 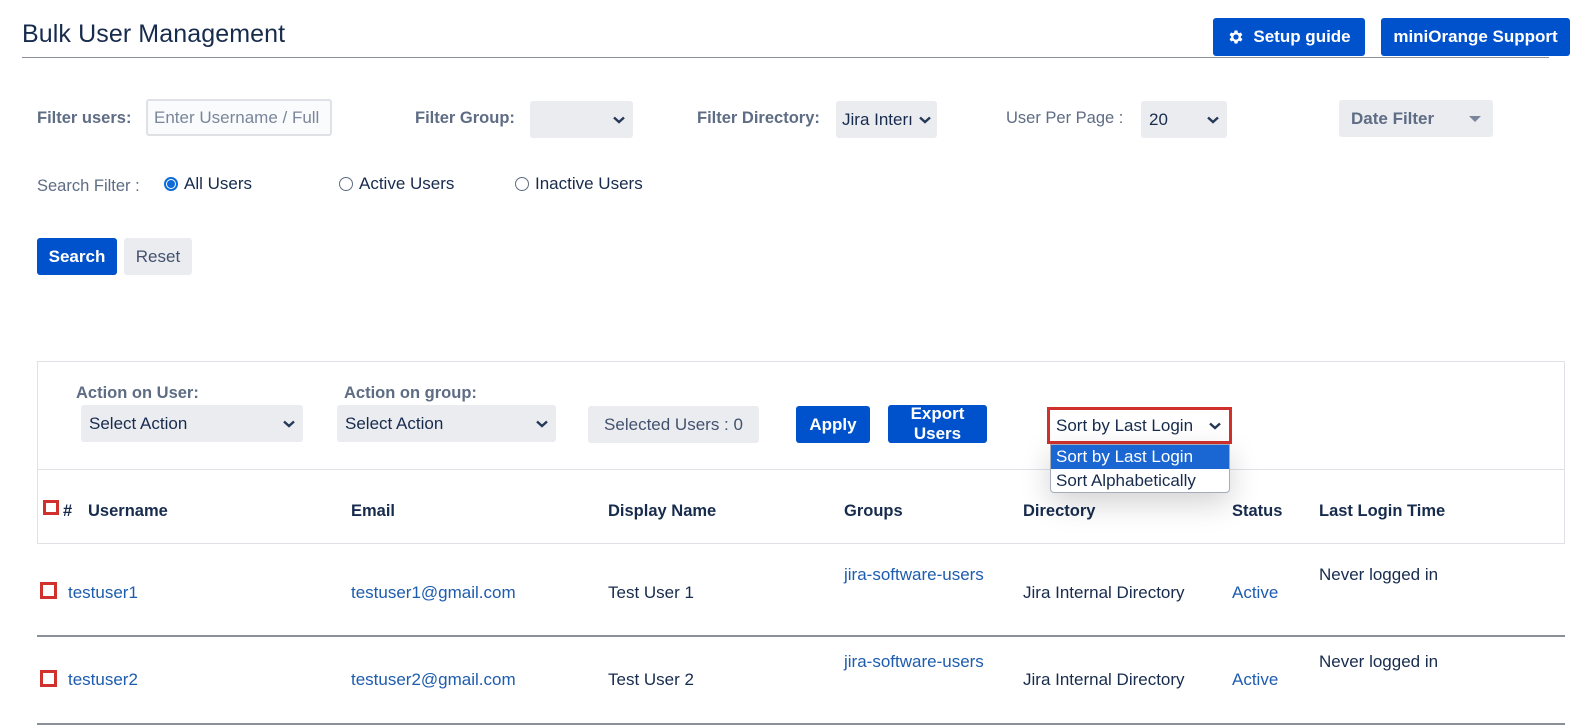 I want to click on caret-down-icon, so click(x=1475, y=118).